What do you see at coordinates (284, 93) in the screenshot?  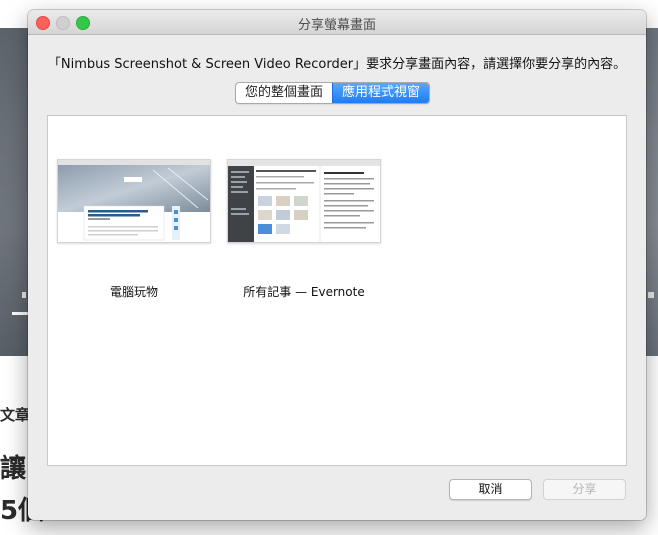 I see `tab-entire-screen: 您的整個畫面` at bounding box center [284, 93].